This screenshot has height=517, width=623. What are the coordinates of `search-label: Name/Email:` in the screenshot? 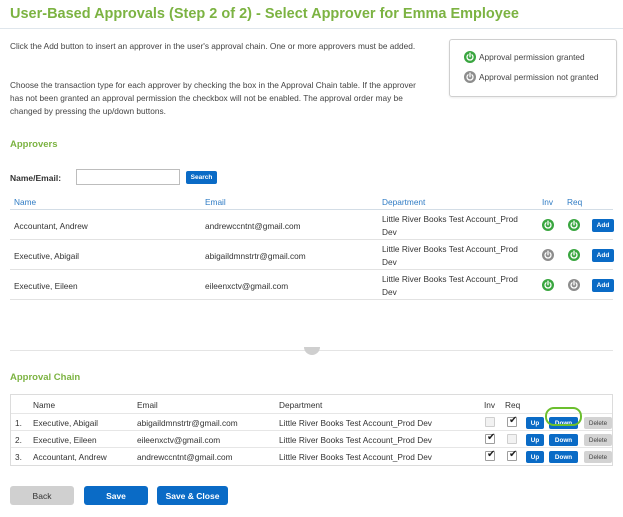 It's located at (36, 178).